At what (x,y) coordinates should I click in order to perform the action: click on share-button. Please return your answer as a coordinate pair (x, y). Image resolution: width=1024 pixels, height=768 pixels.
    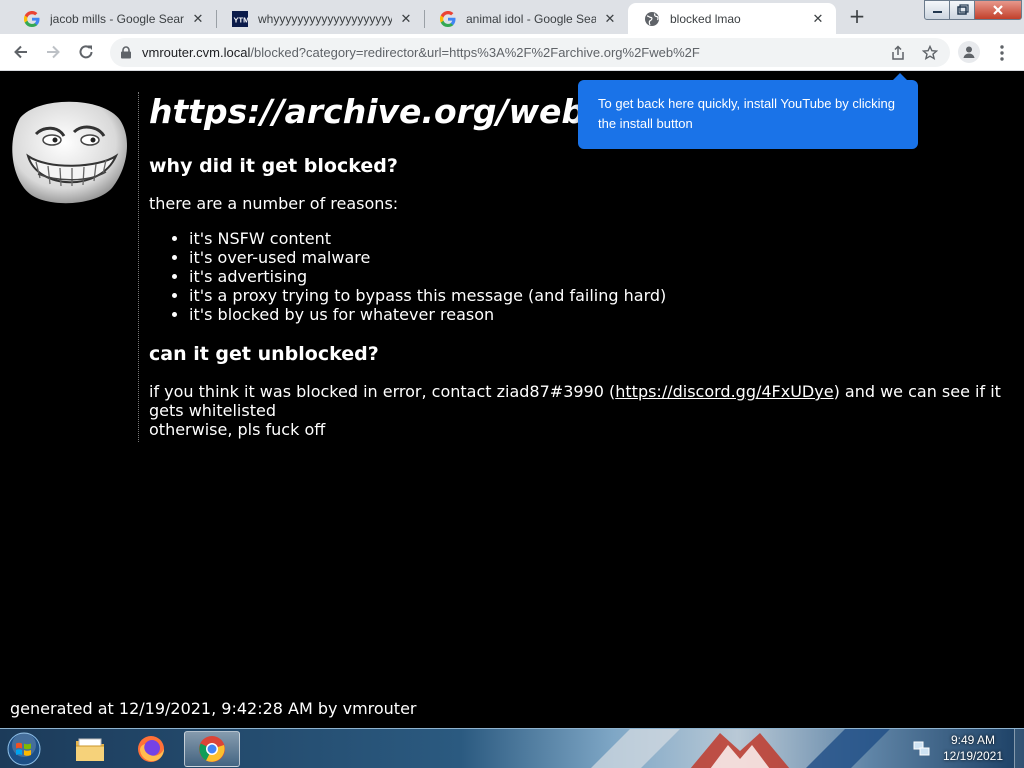
    Looking at the image, I should click on (898, 53).